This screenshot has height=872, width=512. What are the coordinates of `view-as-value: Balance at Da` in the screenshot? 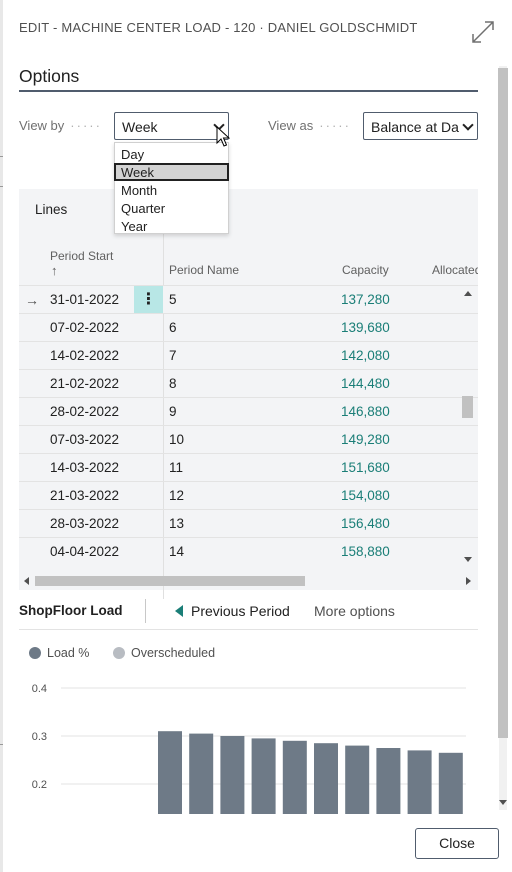 It's located at (415, 127).